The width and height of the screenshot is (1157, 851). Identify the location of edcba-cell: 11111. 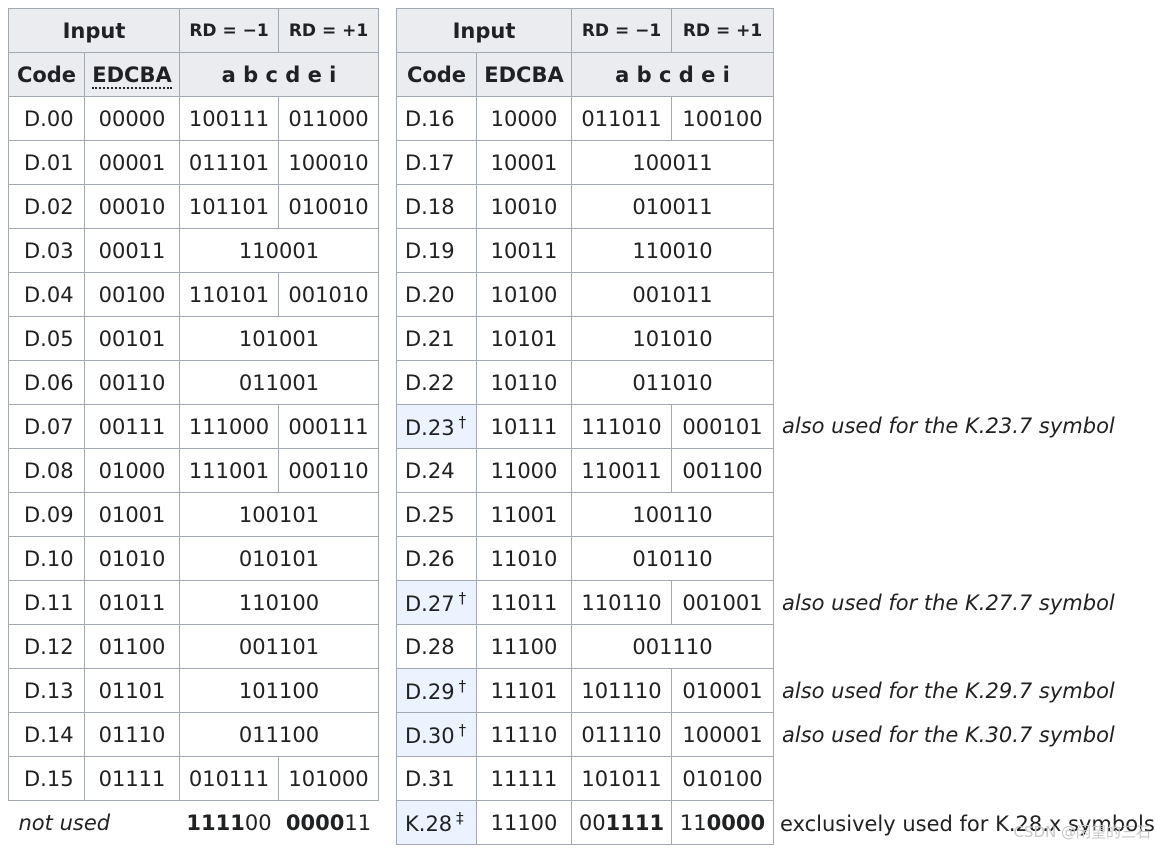
(524, 778).